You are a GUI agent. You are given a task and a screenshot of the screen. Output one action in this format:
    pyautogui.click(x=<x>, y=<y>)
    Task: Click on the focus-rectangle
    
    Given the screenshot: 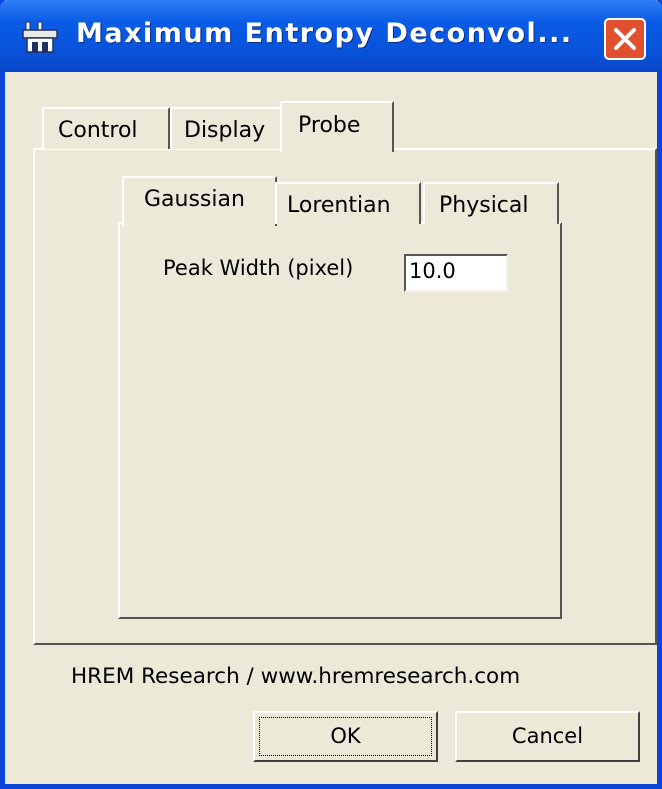 What is the action you would take?
    pyautogui.click(x=345, y=736)
    